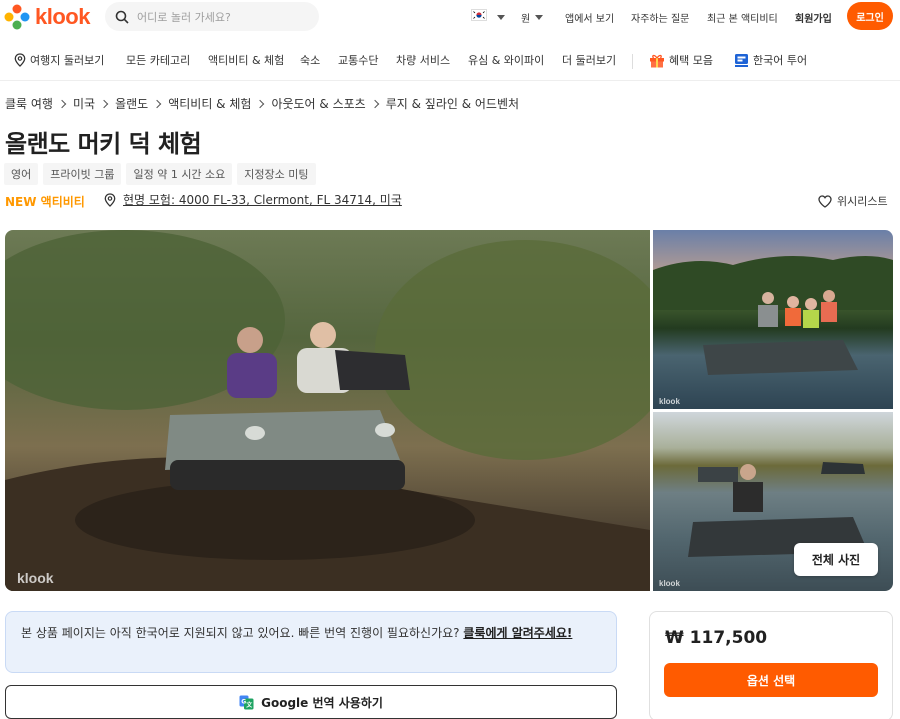 Image resolution: width=900 pixels, height=719 pixels. Describe the element at coordinates (771, 680) in the screenshot. I see `select-options-button: 옵션 선택` at that location.